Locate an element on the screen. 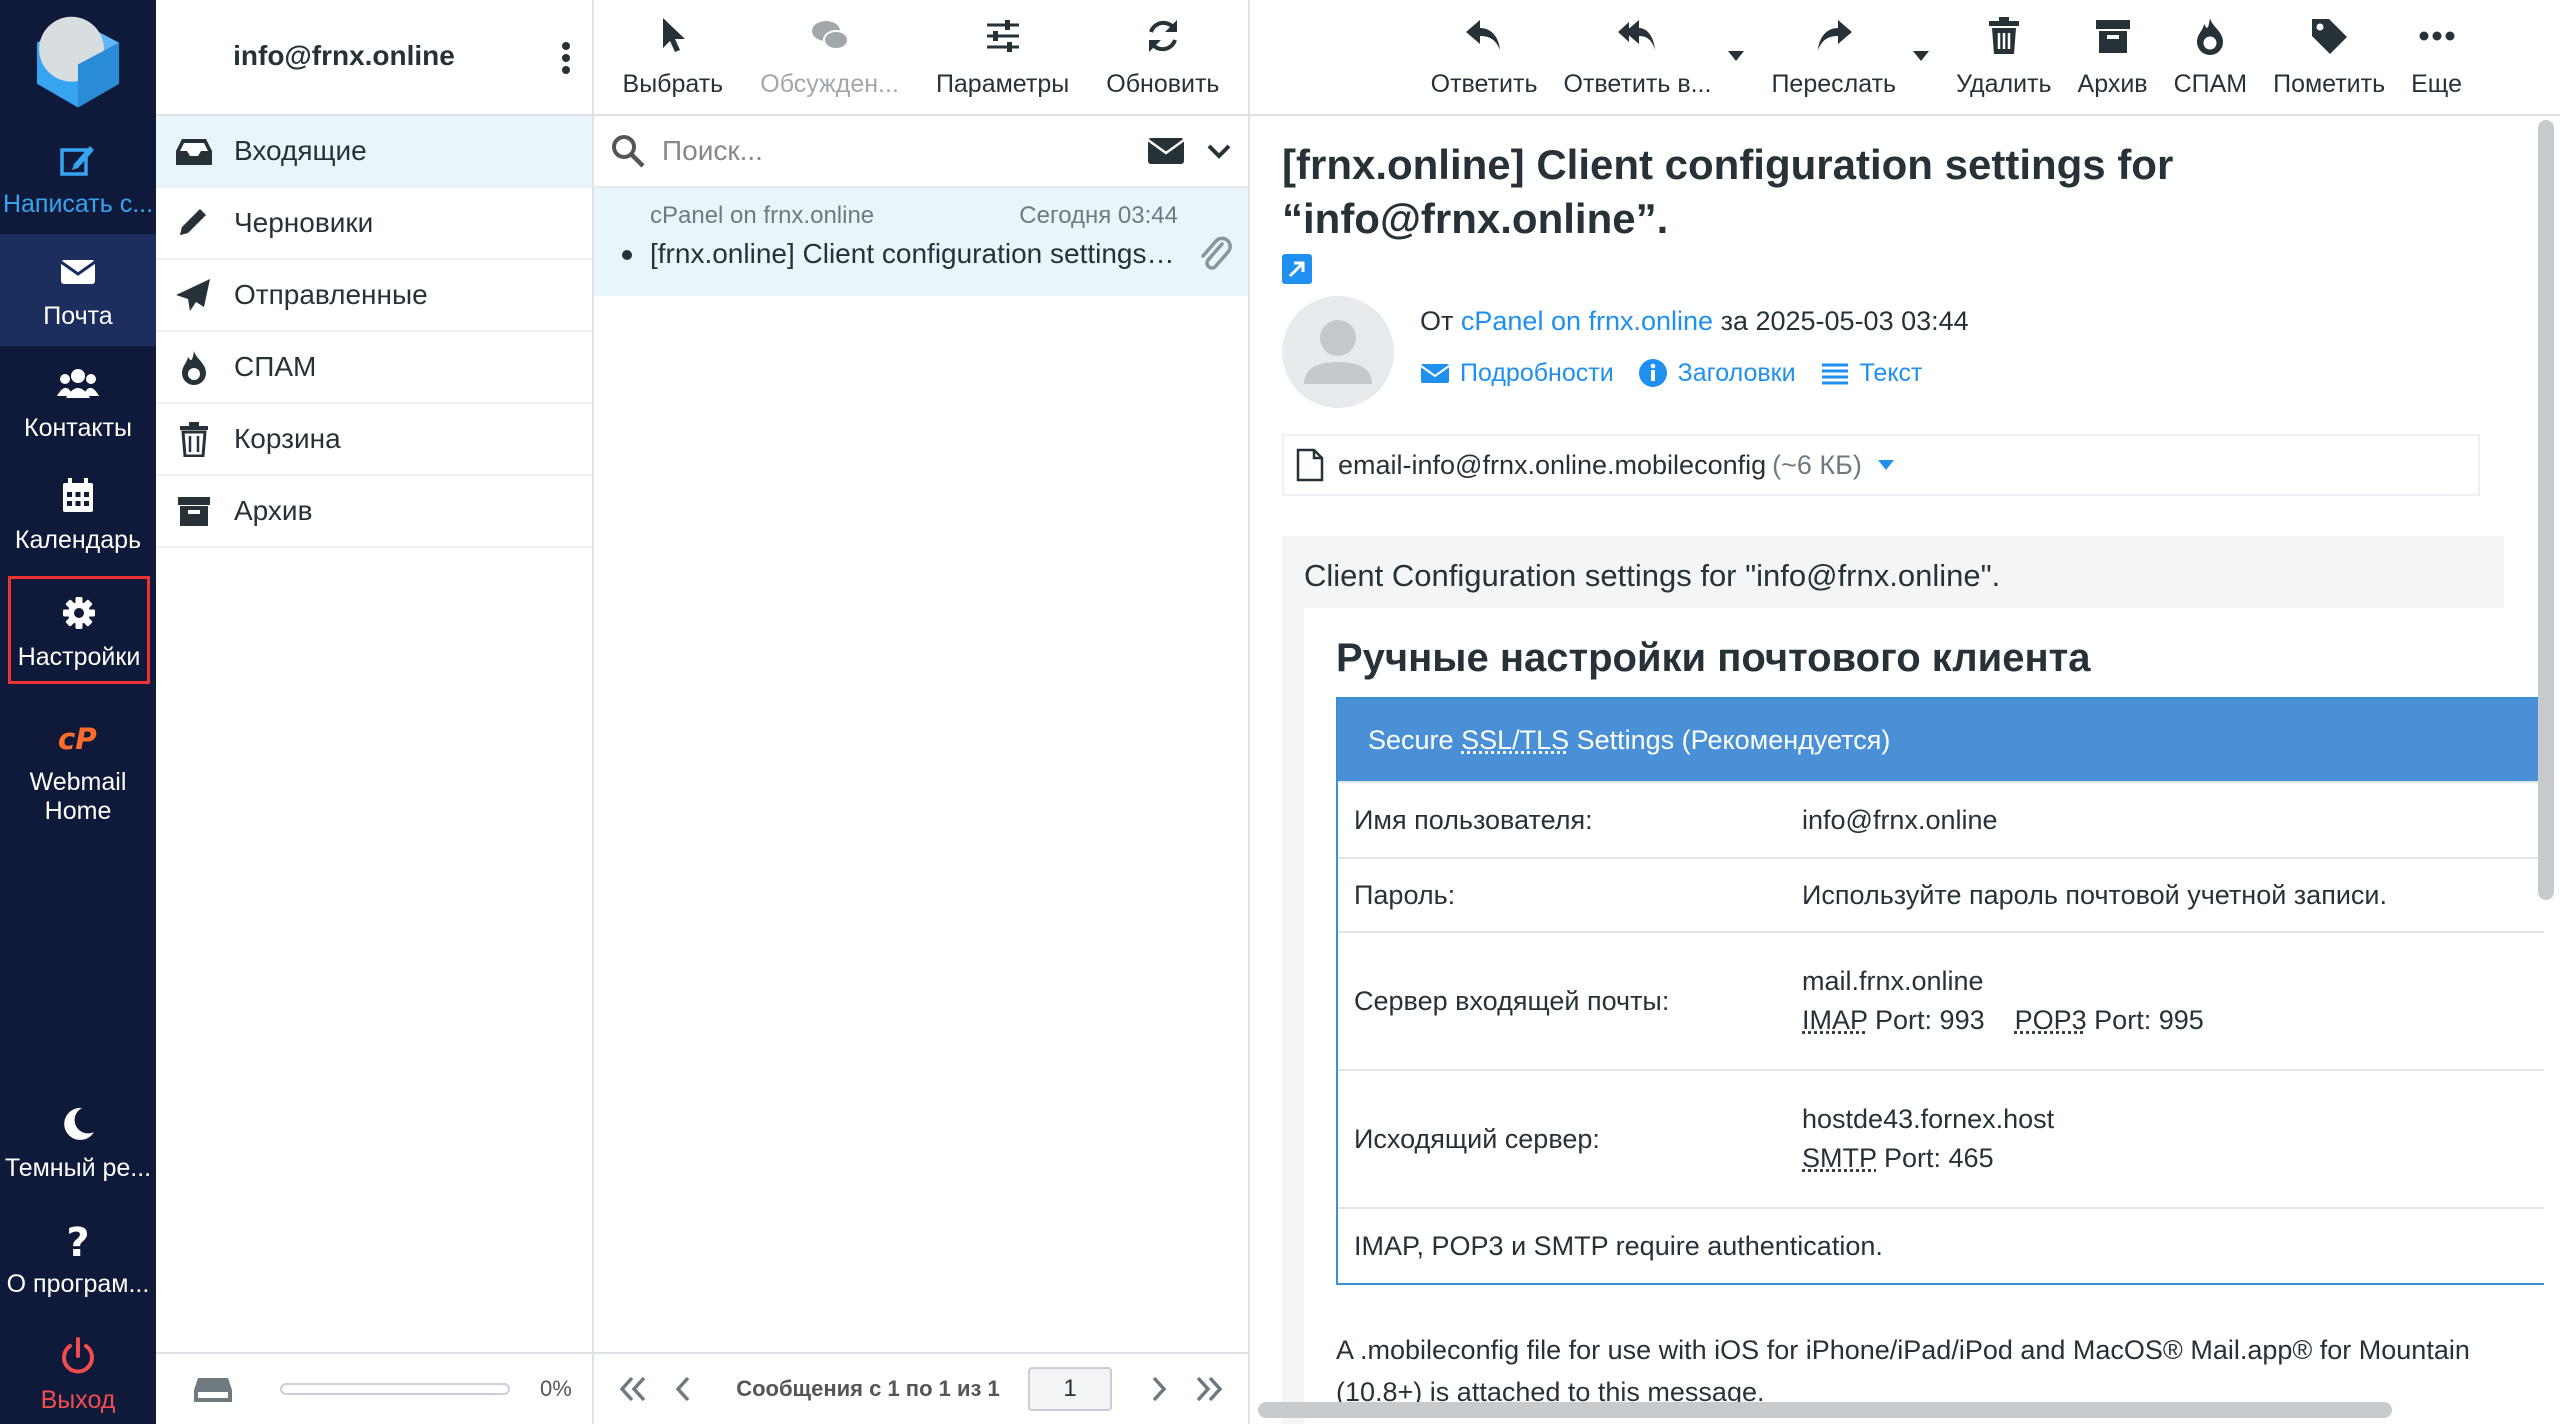 The width and height of the screenshot is (2560, 1424). logout-button: Выход is located at coordinates (78, 1371).